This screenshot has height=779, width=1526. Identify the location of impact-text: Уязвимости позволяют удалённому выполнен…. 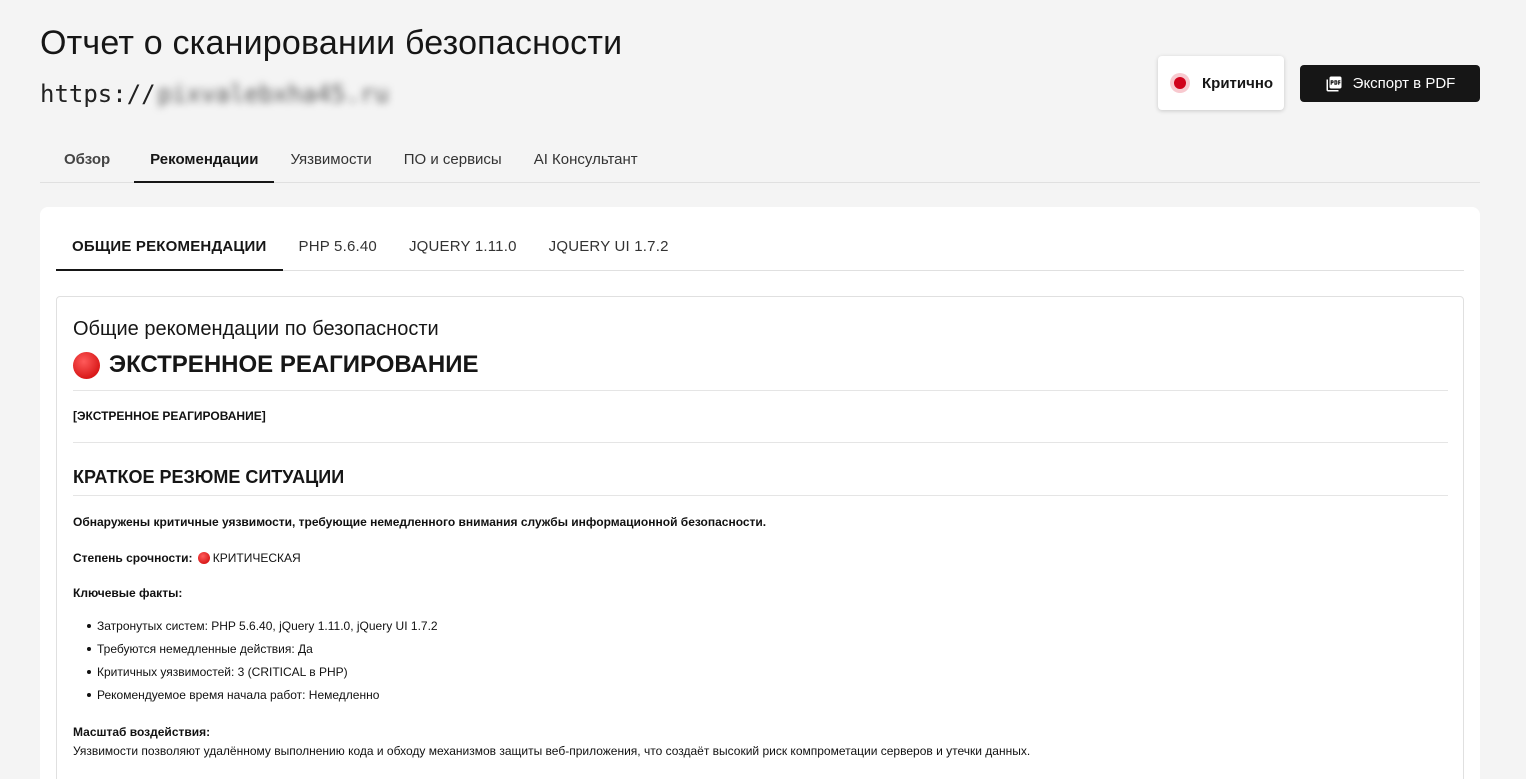
(552, 751).